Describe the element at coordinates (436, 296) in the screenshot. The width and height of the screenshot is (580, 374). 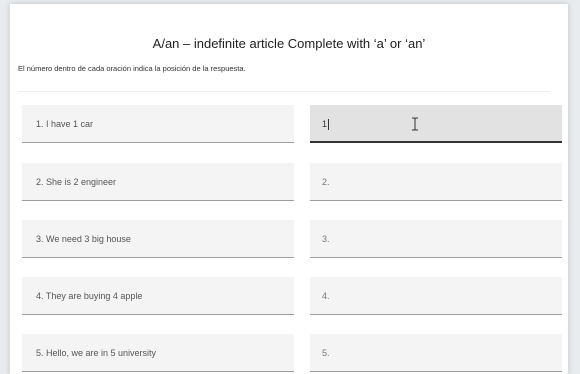
I see `answer-field-4: 4.` at that location.